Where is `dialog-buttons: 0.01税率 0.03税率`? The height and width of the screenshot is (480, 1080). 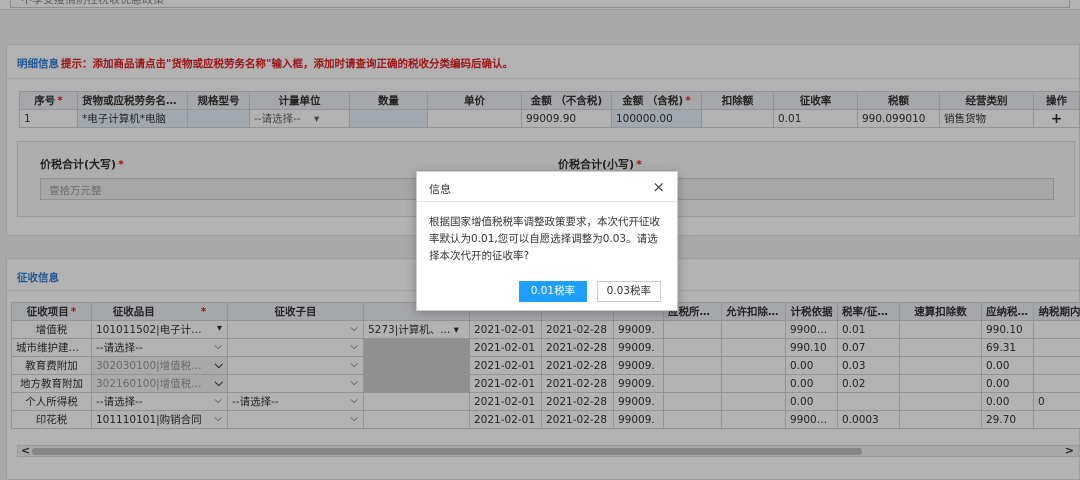
dialog-buttons: 0.01税率 0.03税率 is located at coordinates (587, 291).